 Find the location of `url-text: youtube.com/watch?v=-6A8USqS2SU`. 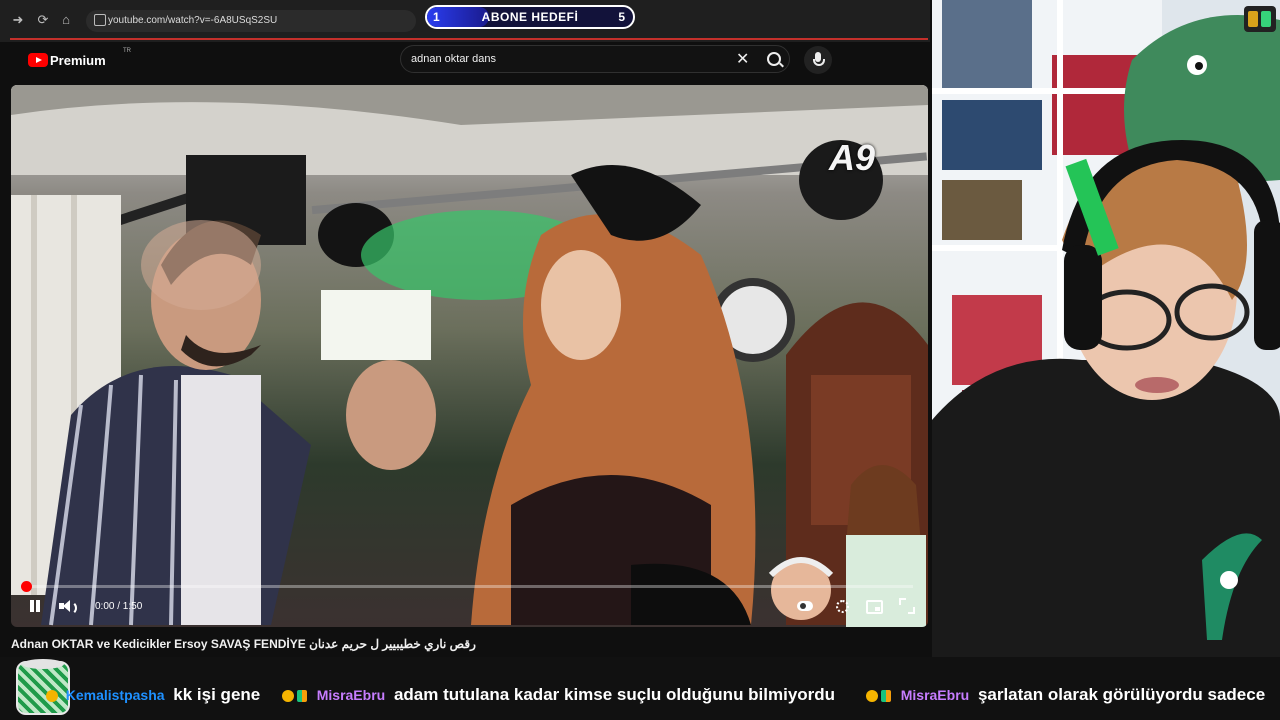

url-text: youtube.com/watch?v=-6A8USqS2SU is located at coordinates (193, 20).